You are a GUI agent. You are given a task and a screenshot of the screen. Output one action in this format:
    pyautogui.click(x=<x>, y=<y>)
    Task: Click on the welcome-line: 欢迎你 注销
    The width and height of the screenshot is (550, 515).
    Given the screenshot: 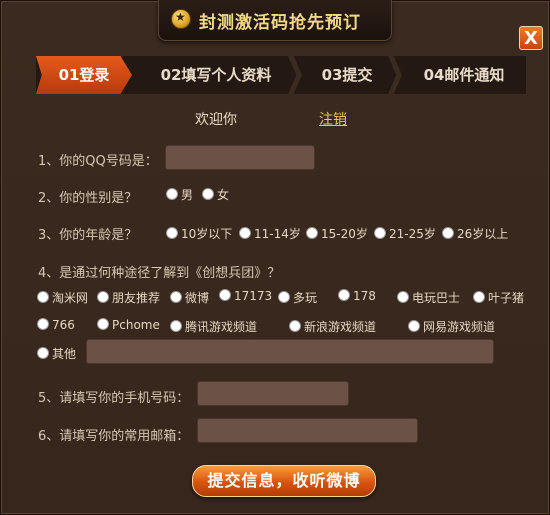 What is the action you would take?
    pyautogui.click(x=271, y=119)
    